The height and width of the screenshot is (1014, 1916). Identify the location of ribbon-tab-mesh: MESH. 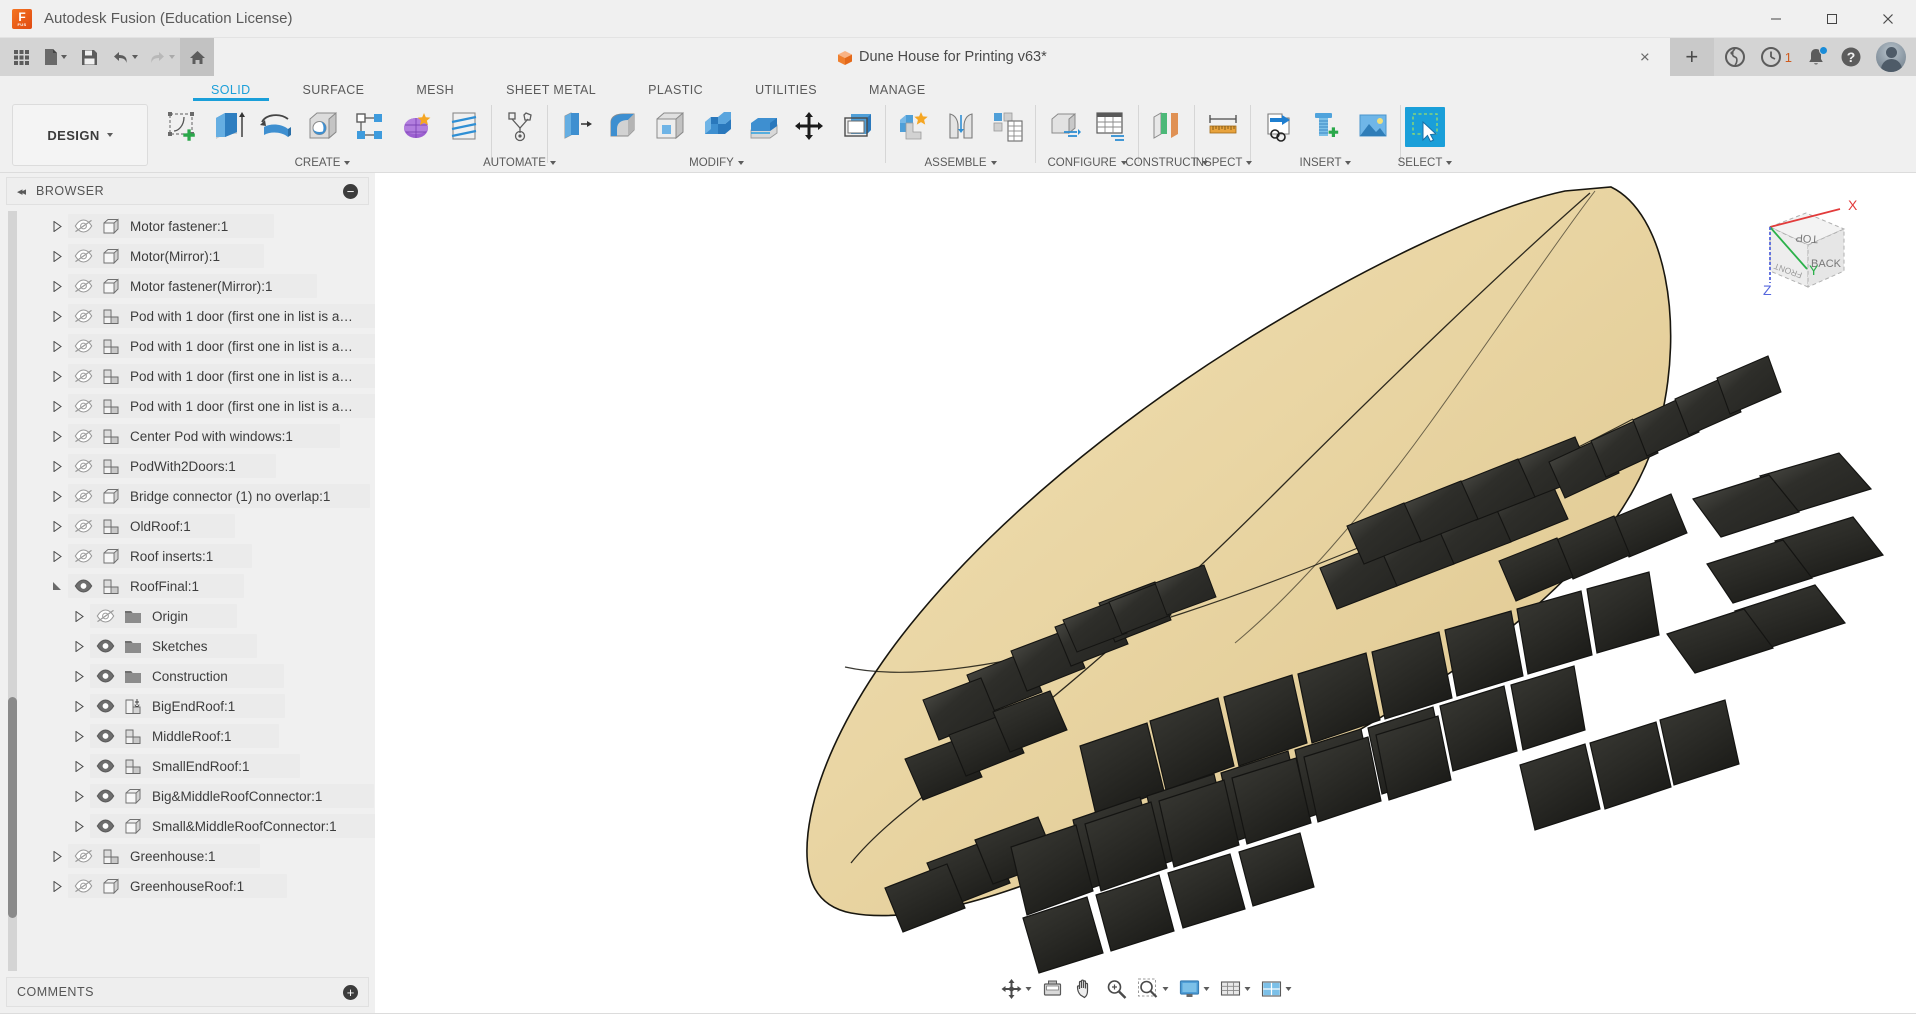
(435, 92).